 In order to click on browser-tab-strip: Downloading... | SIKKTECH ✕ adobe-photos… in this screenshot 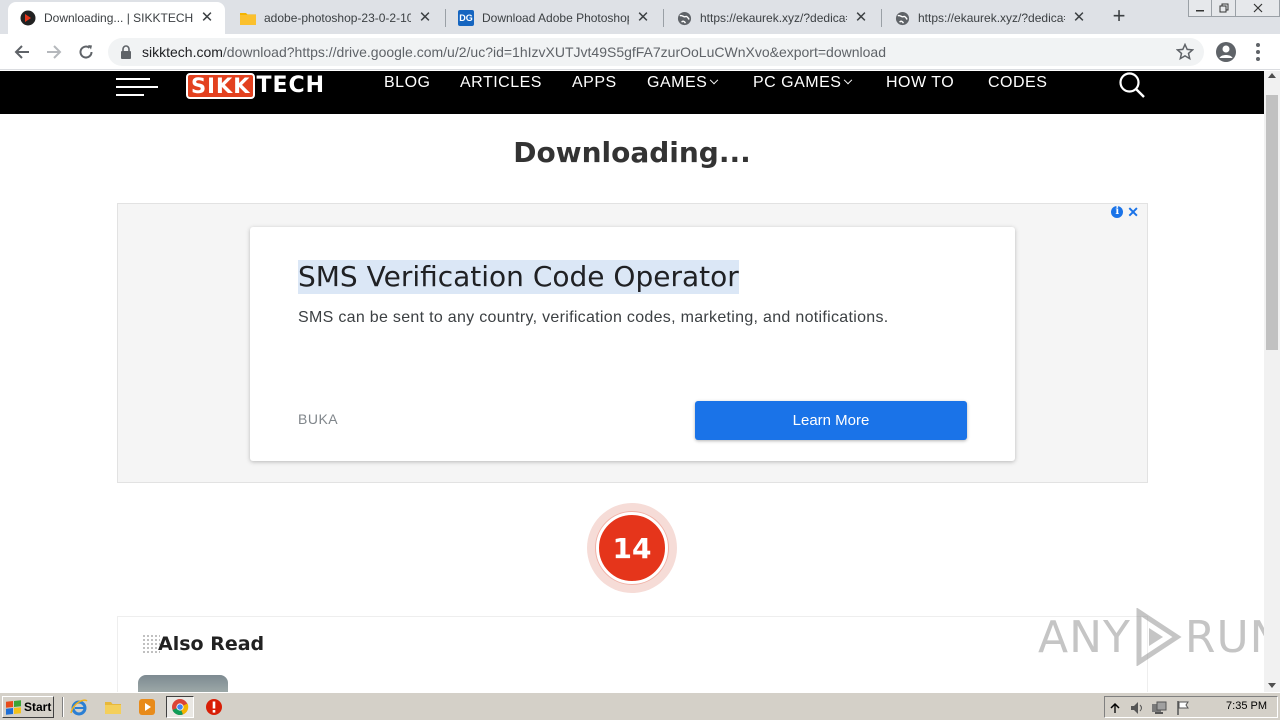, I will do `click(640, 17)`.